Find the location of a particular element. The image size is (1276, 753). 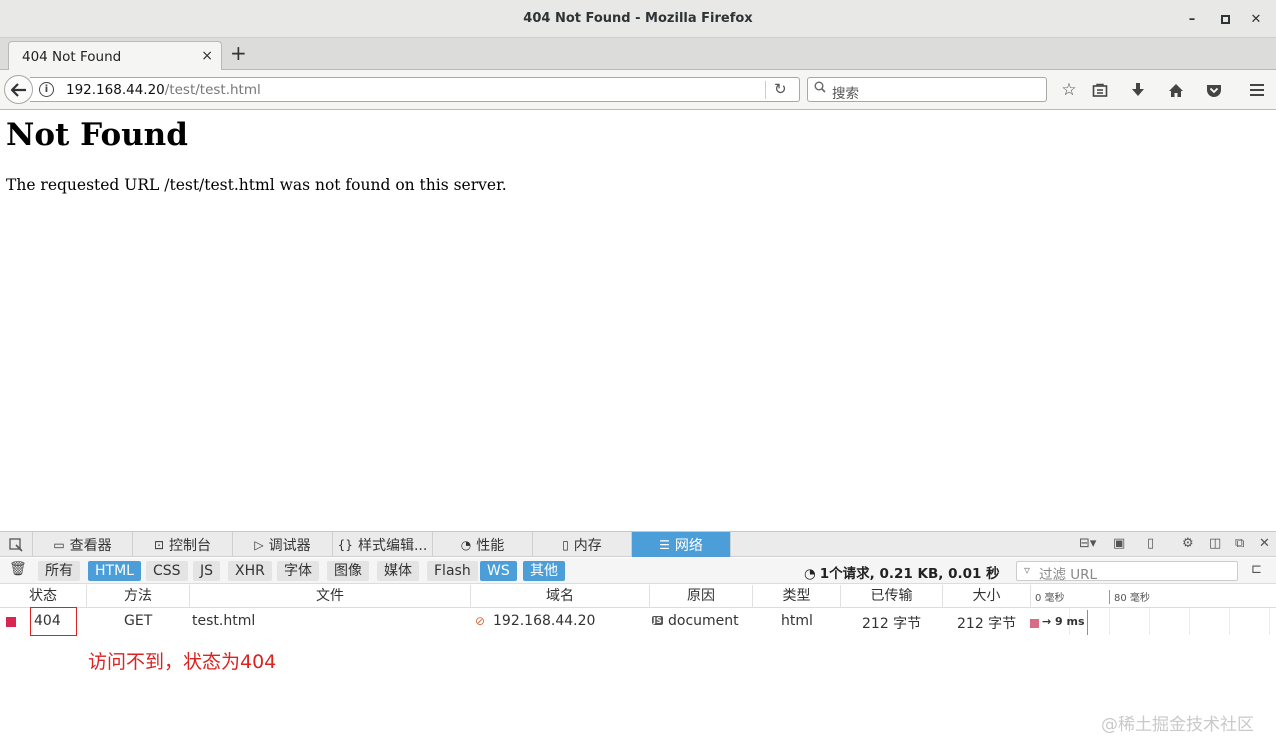

window-title: 404 Not Found - Mozilla Firefox is located at coordinates (638, 18).